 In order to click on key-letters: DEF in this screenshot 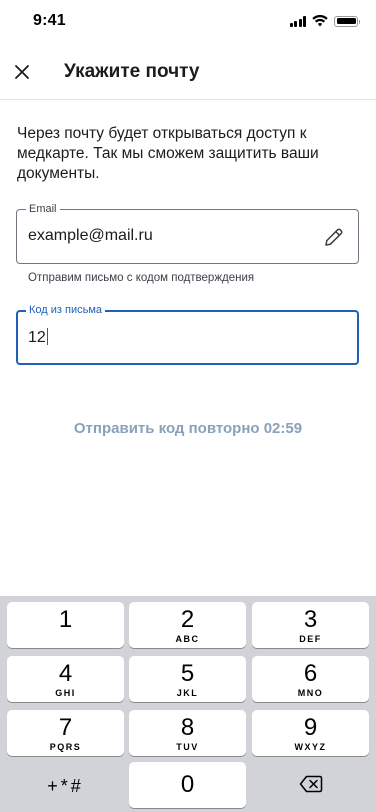, I will do `click(310, 639)`.